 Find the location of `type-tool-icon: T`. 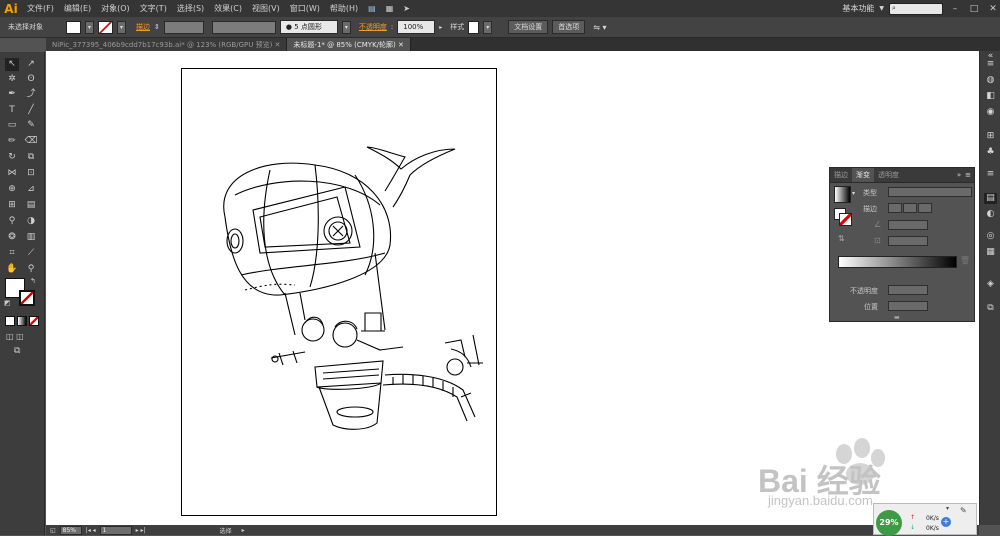

type-tool-icon: T is located at coordinates (12, 110).